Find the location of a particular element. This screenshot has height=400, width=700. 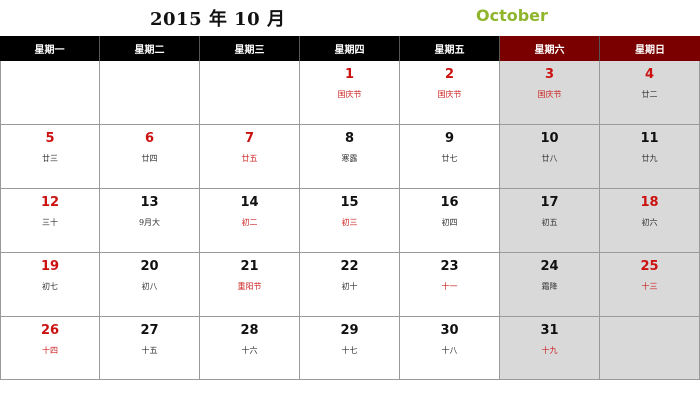

day-number: 1 is located at coordinates (349, 74).